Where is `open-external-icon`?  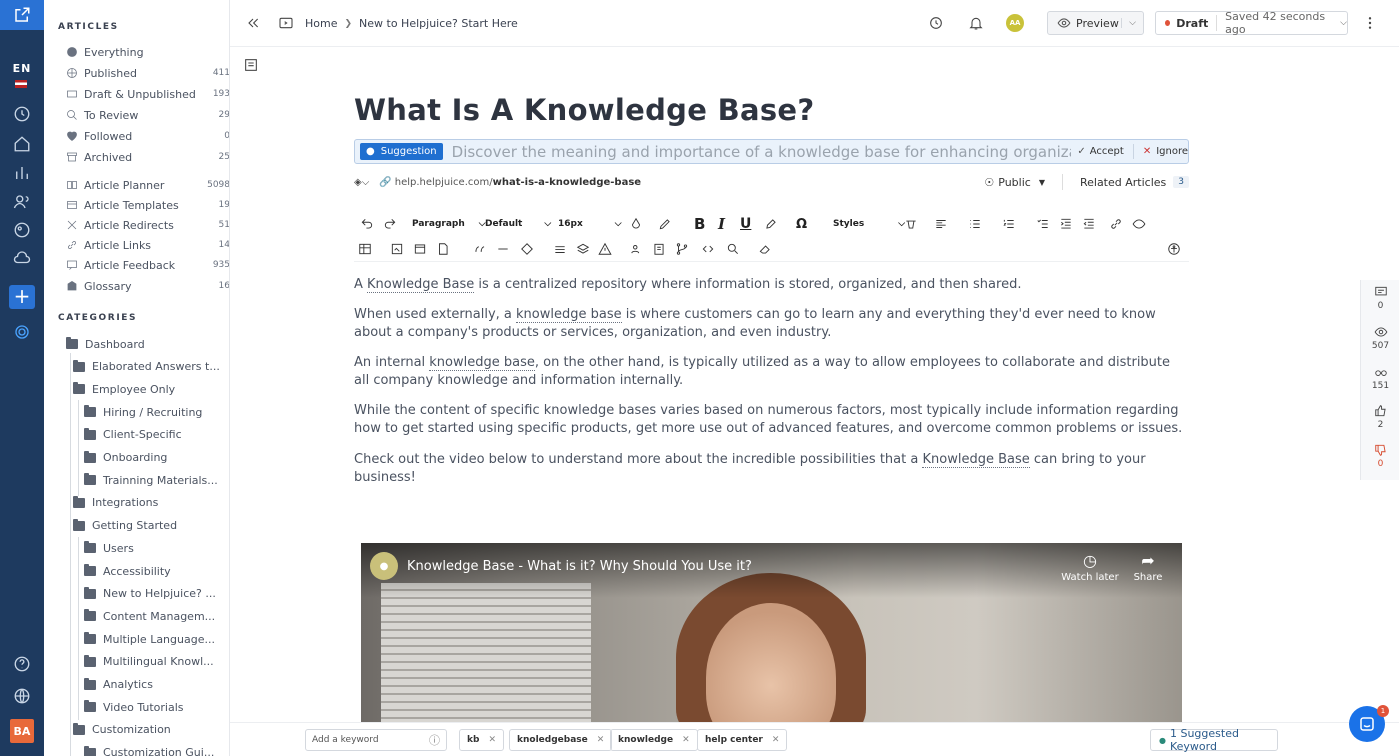 open-external-icon is located at coordinates (22, 15).